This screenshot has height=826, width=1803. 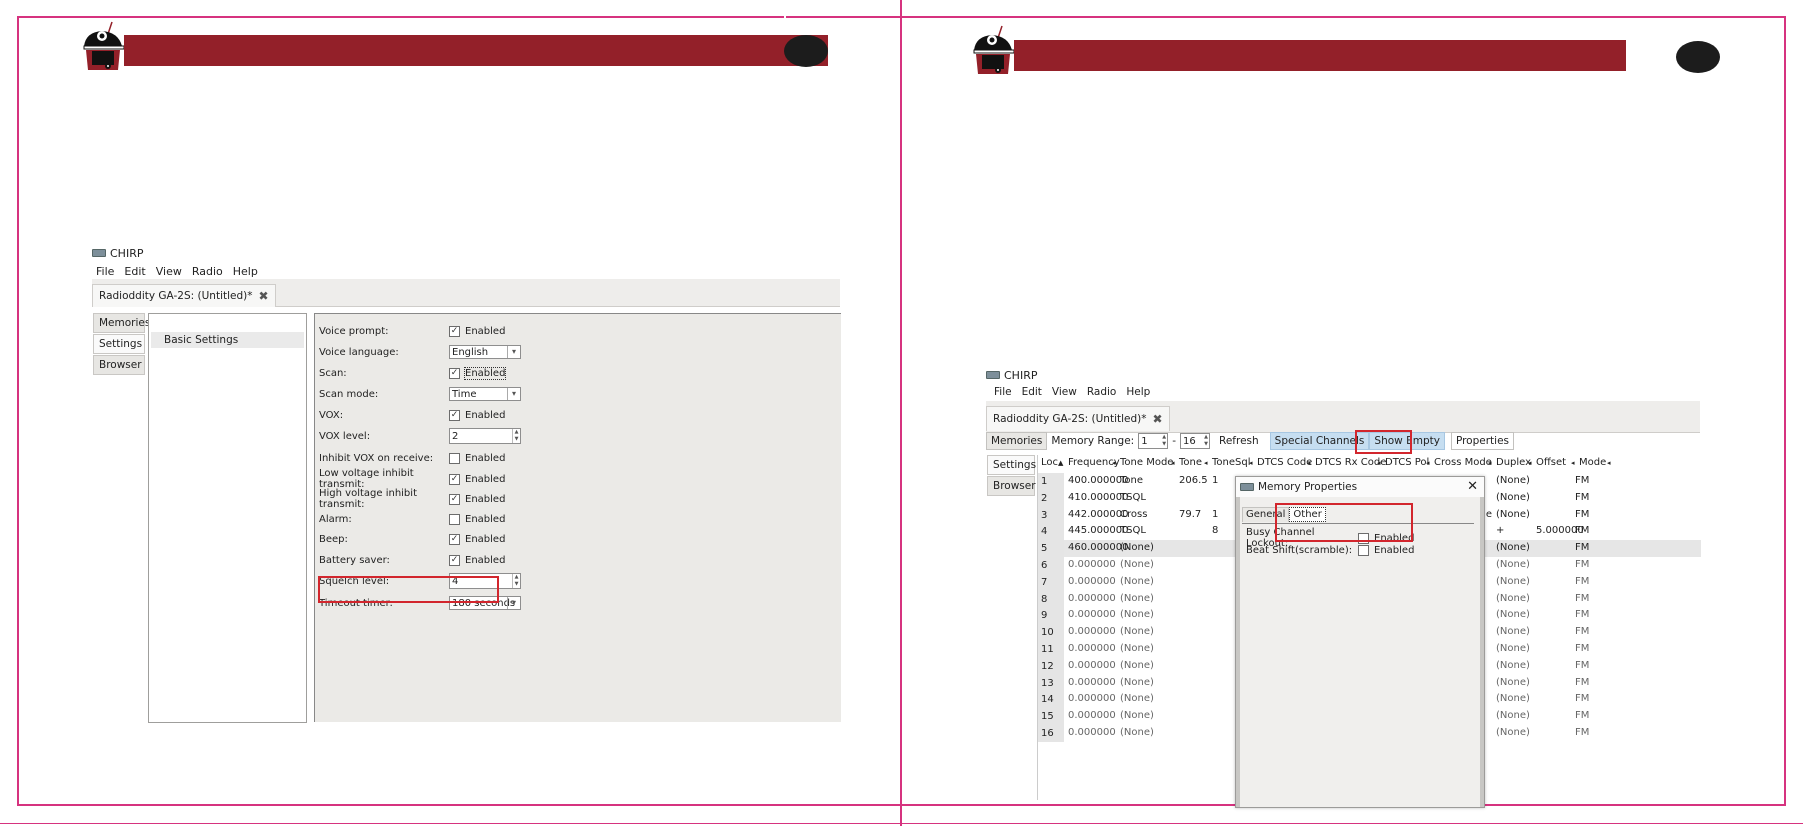 I want to click on setting-spinbox: 2 ▲ ▼, so click(x=485, y=436).